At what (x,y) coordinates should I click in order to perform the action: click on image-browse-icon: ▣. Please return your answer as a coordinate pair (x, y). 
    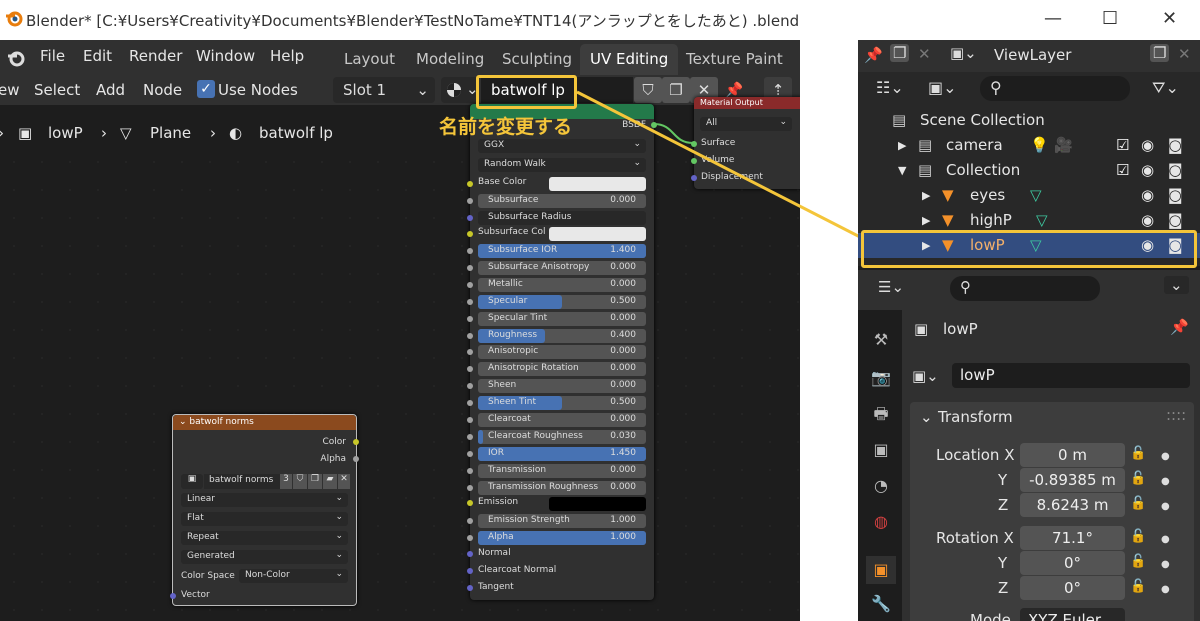
    Looking at the image, I should click on (192, 481).